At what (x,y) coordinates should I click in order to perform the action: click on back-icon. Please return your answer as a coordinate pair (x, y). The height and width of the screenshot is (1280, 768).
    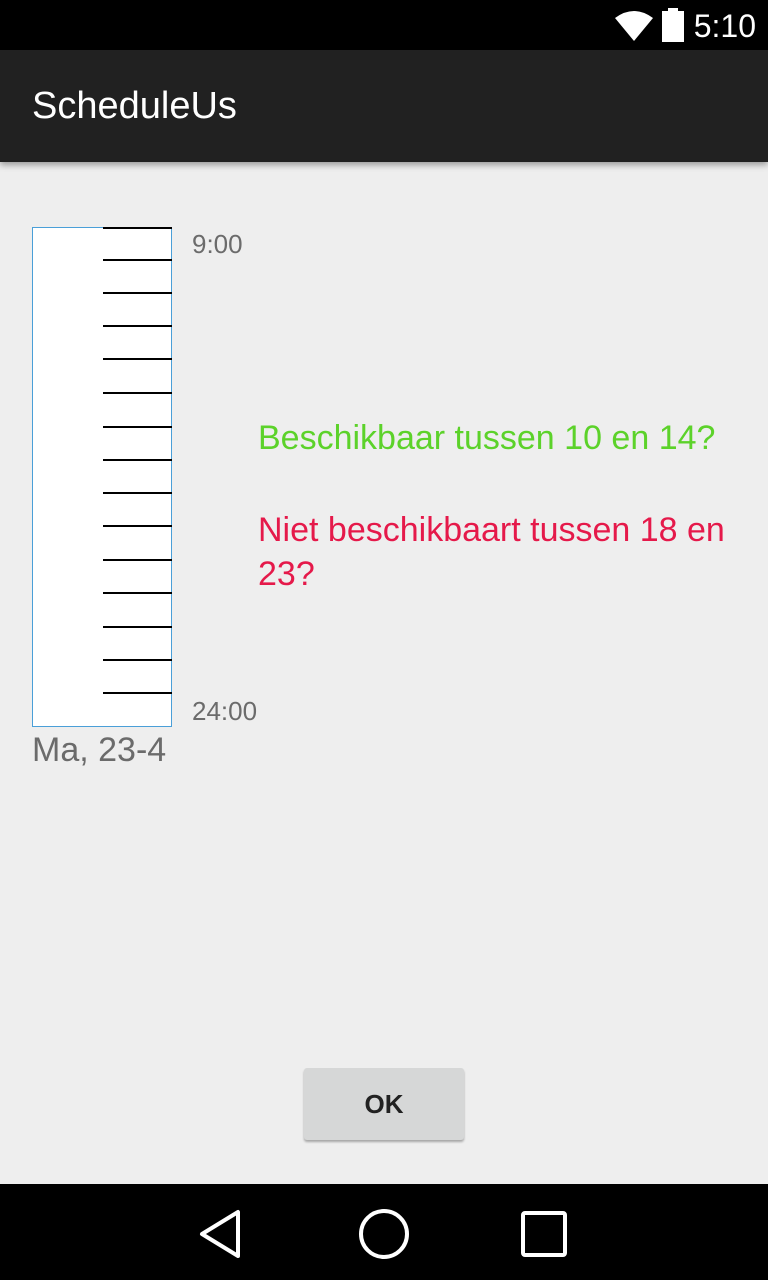
    Looking at the image, I should click on (222, 1234).